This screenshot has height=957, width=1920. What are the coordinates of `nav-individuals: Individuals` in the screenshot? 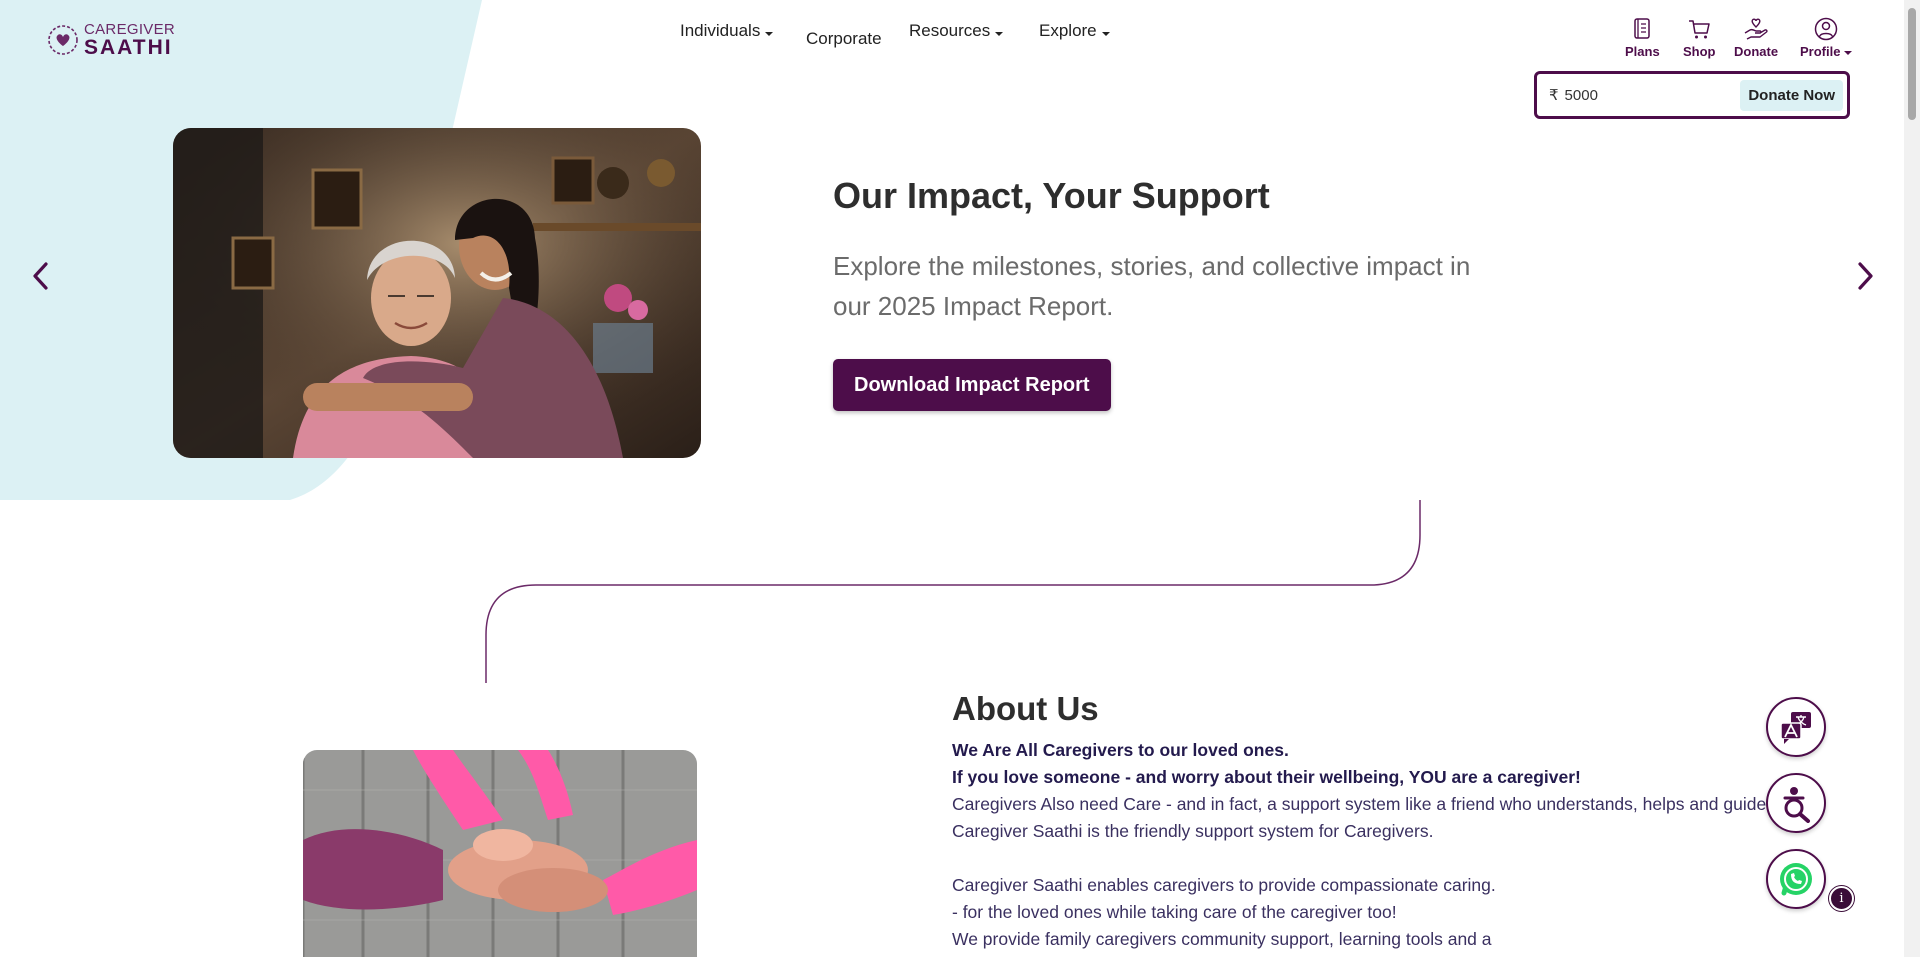 It's located at (727, 31).